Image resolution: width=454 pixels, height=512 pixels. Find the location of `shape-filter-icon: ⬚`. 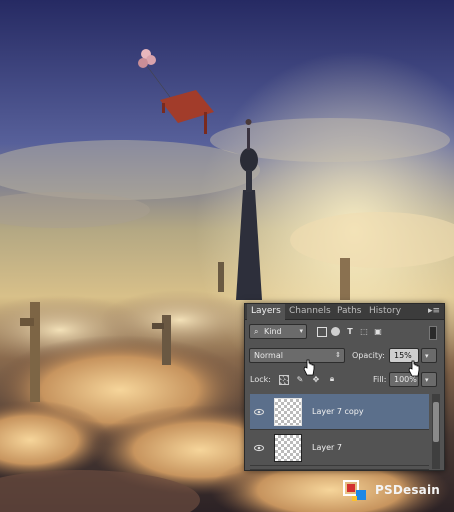

shape-filter-icon: ⬚ is located at coordinates (364, 331).